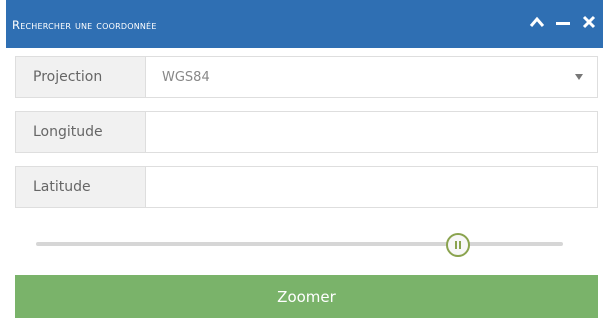 This screenshot has height=318, width=603. What do you see at coordinates (306, 296) in the screenshot?
I see `zoom-button: Zoomer` at bounding box center [306, 296].